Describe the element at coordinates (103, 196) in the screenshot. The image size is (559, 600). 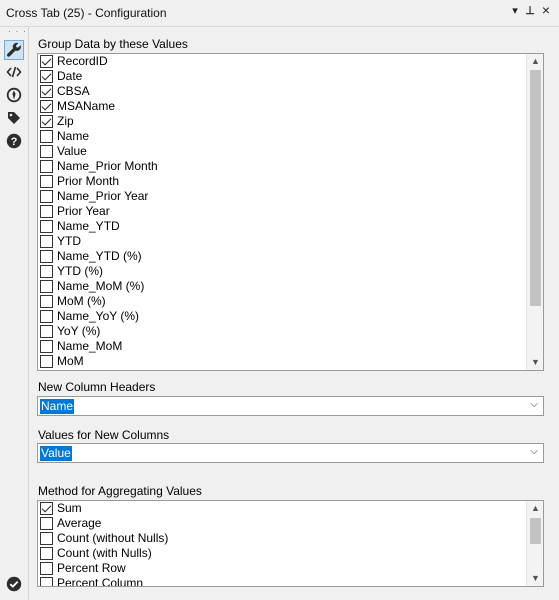
I see `list-item-label: Name_Prior Year` at that location.